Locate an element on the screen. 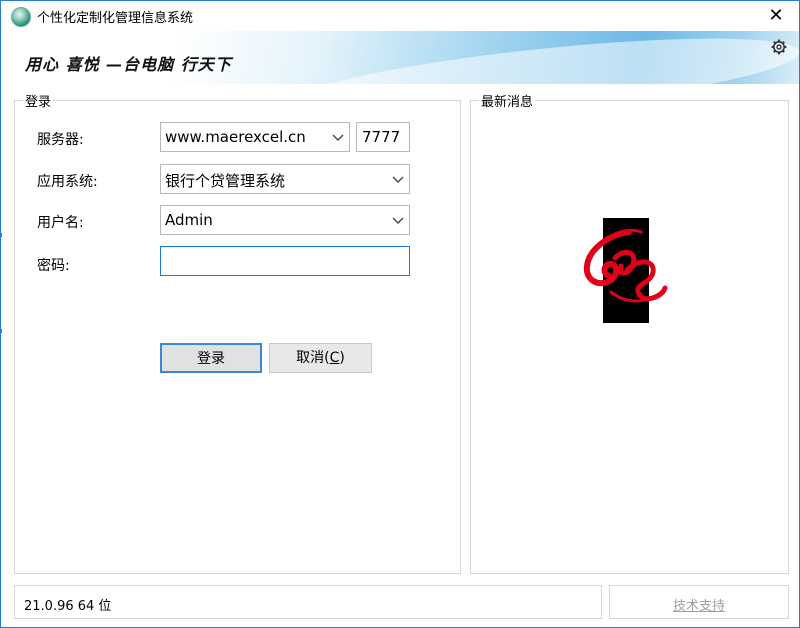 Image resolution: width=800 pixels, height=628 pixels. cancel-button-prefix: 取消( is located at coordinates (313, 358).